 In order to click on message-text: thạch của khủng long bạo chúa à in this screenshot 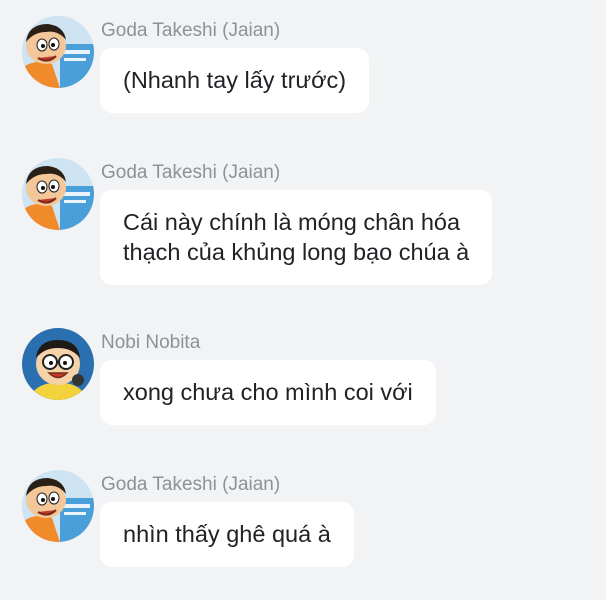, I will do `click(296, 252)`.